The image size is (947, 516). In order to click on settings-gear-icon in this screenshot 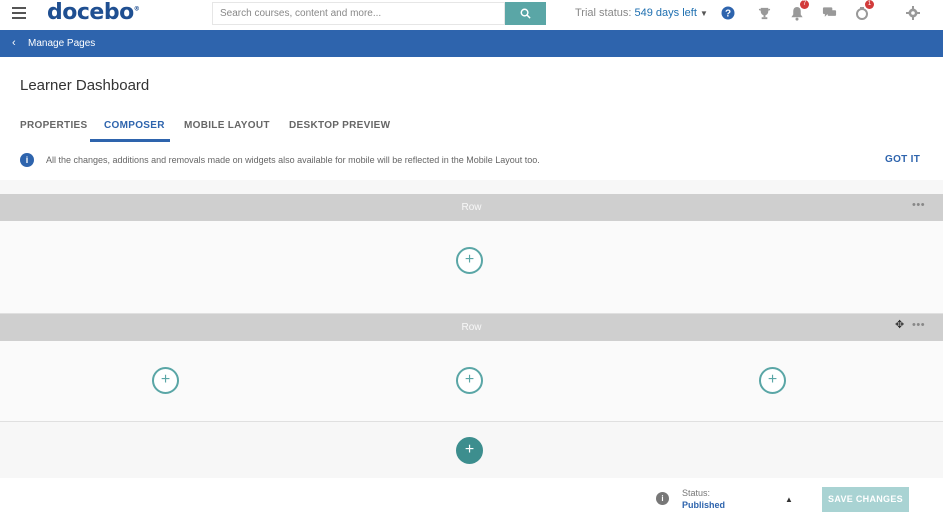, I will do `click(913, 13)`.